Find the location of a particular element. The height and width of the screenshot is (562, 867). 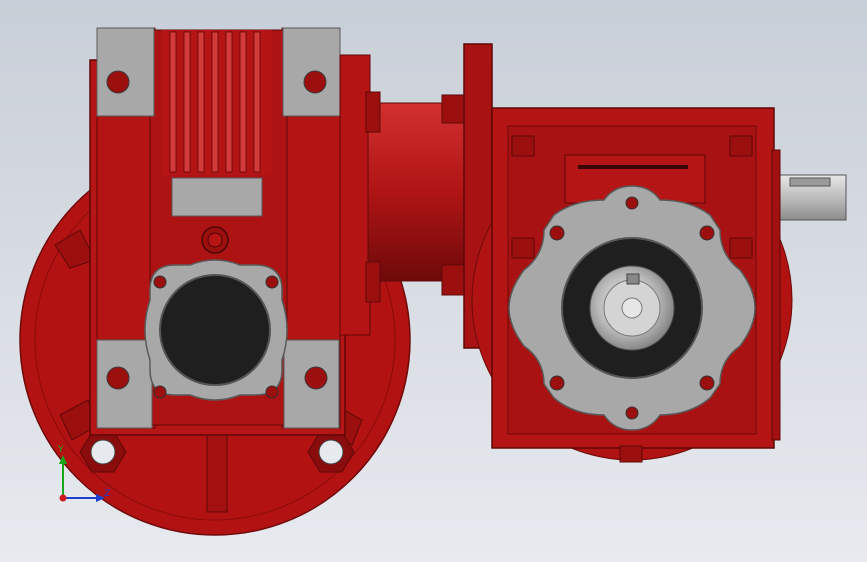

triad-z-label: Z is located at coordinates (107, 494).